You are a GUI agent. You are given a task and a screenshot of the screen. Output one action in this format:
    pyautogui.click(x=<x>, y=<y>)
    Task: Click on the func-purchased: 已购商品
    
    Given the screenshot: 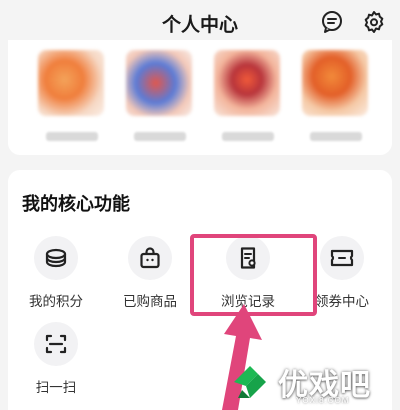 What is the action you would take?
    pyautogui.click(x=150, y=273)
    